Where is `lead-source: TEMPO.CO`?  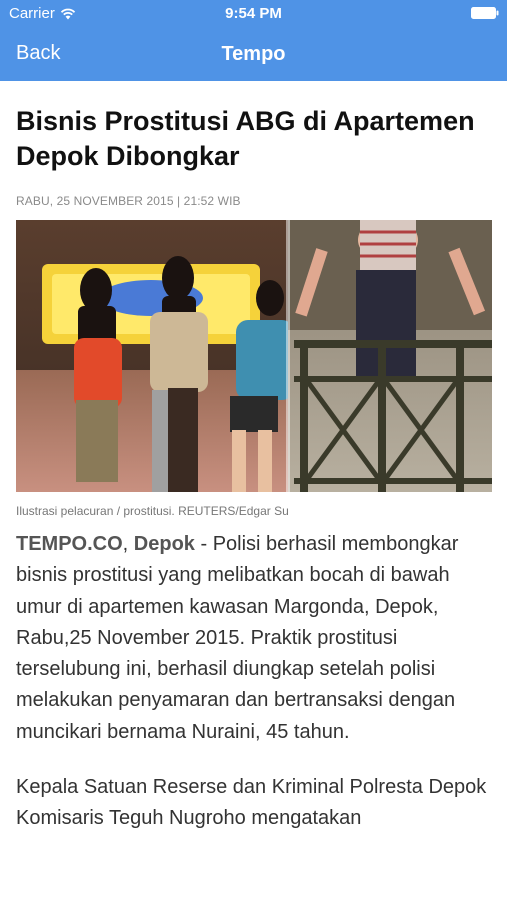 lead-source: TEMPO.CO is located at coordinates (69, 544).